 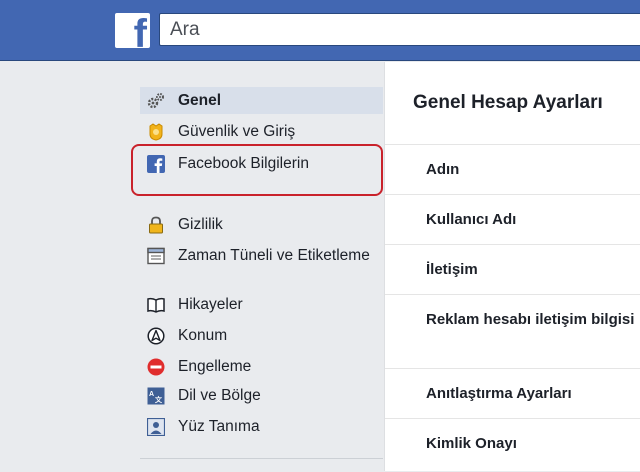 What do you see at coordinates (274, 255) in the screenshot?
I see `sidebar-item-label: Zaman Tüneli ve Etiketleme` at bounding box center [274, 255].